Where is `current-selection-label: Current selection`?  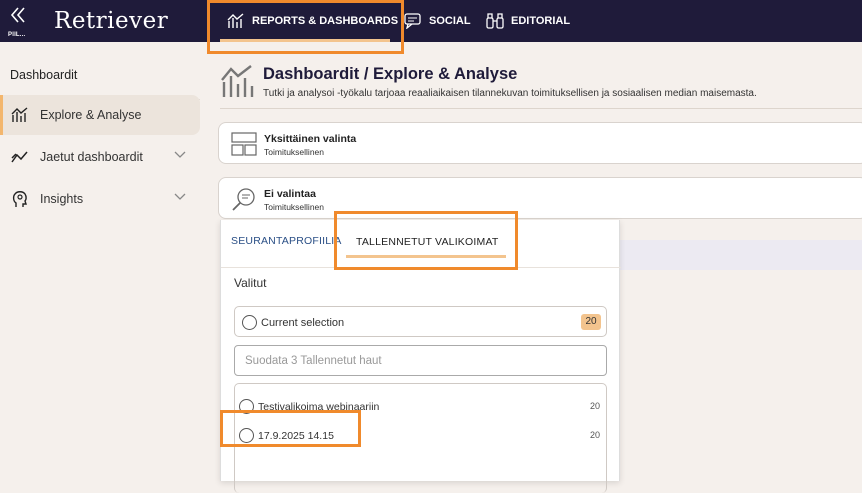
current-selection-label: Current selection is located at coordinates (303, 323).